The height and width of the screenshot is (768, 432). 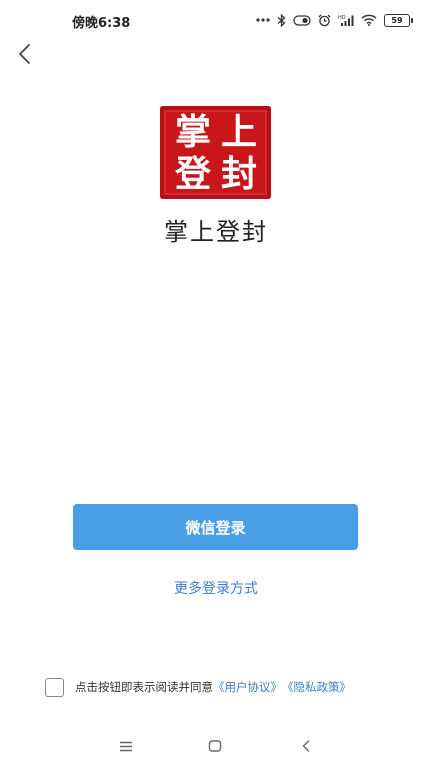 I want to click on system-back-button, so click(x=306, y=746).